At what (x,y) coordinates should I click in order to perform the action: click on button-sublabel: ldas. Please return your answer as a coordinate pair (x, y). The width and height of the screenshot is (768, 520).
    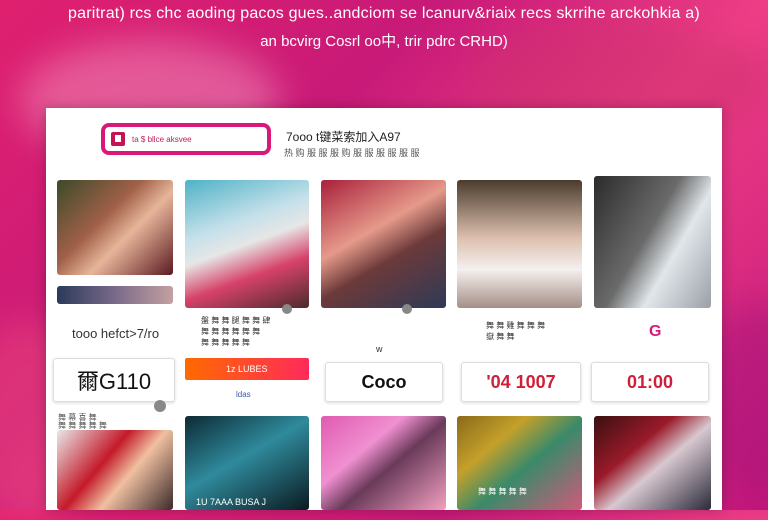
    Looking at the image, I should click on (243, 394).